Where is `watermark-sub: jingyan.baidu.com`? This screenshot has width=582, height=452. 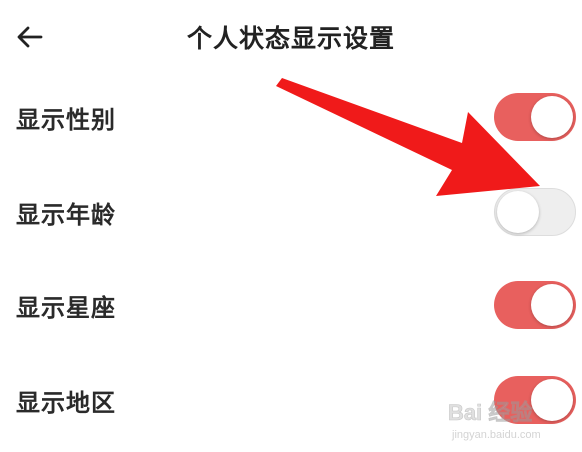 watermark-sub: jingyan.baidu.com is located at coordinates (496, 435).